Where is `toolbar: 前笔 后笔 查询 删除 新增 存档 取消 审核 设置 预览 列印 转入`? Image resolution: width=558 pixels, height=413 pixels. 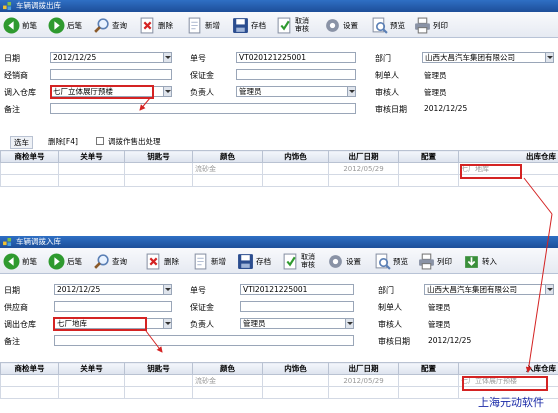
toolbar: 前笔 后笔 查询 删除 新增 存档 取消 审核 设置 预览 列印 转入 is located at coordinates (279, 261).